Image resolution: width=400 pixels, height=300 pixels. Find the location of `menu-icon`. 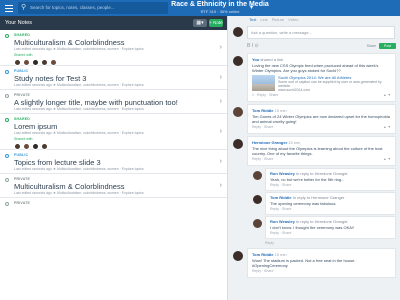

menu-icon is located at coordinates (9, 8).